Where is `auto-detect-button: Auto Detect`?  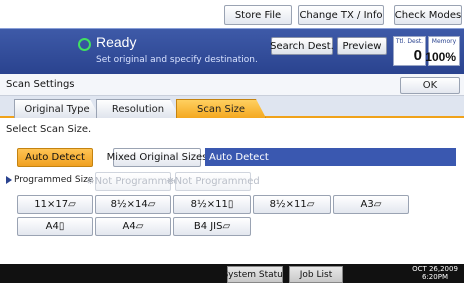
auto-detect-button: Auto Detect is located at coordinates (55, 157).